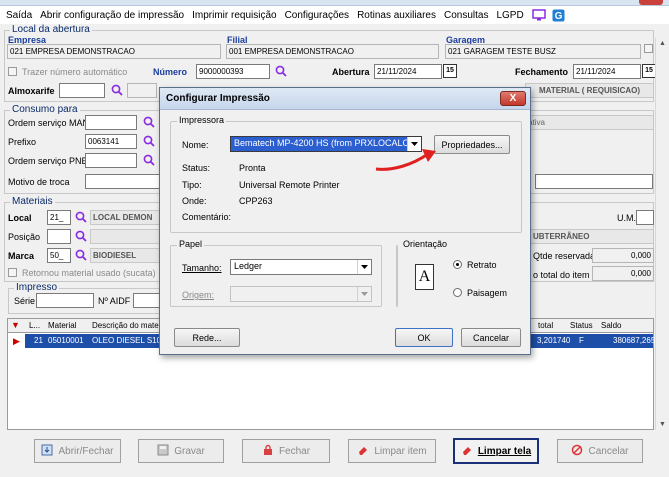 The height and width of the screenshot is (477, 669). I want to click on open-close-icon, so click(47, 451).